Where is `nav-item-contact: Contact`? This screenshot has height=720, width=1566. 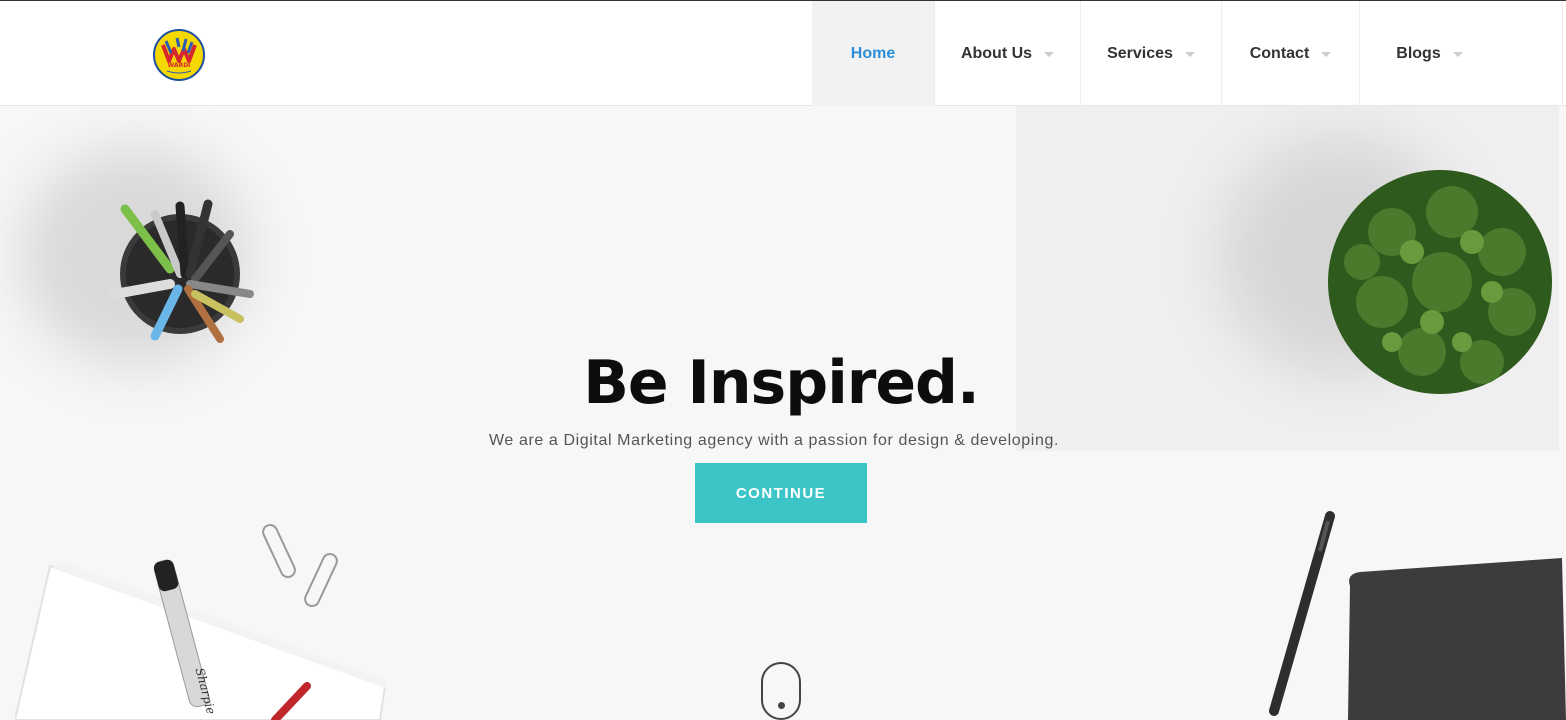
nav-item-contact: Contact is located at coordinates (1290, 53).